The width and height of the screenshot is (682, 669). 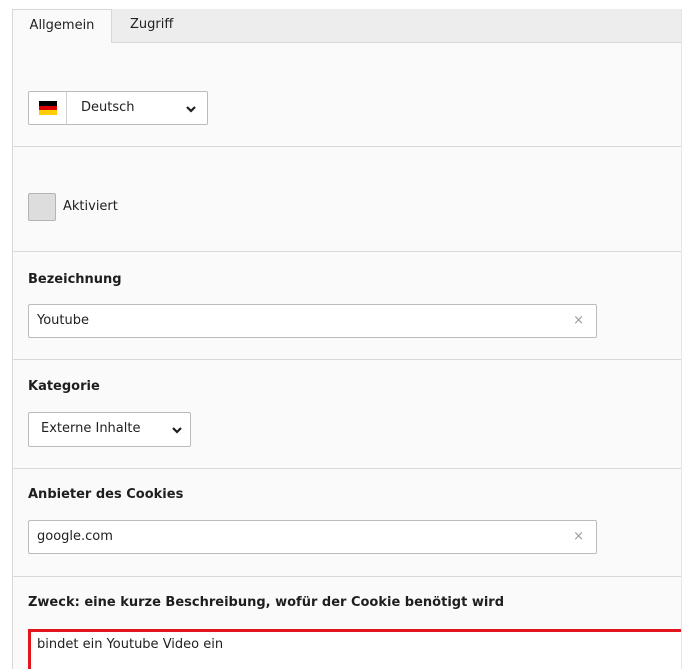 I want to click on provider-input: google.com ×, so click(x=312, y=537).